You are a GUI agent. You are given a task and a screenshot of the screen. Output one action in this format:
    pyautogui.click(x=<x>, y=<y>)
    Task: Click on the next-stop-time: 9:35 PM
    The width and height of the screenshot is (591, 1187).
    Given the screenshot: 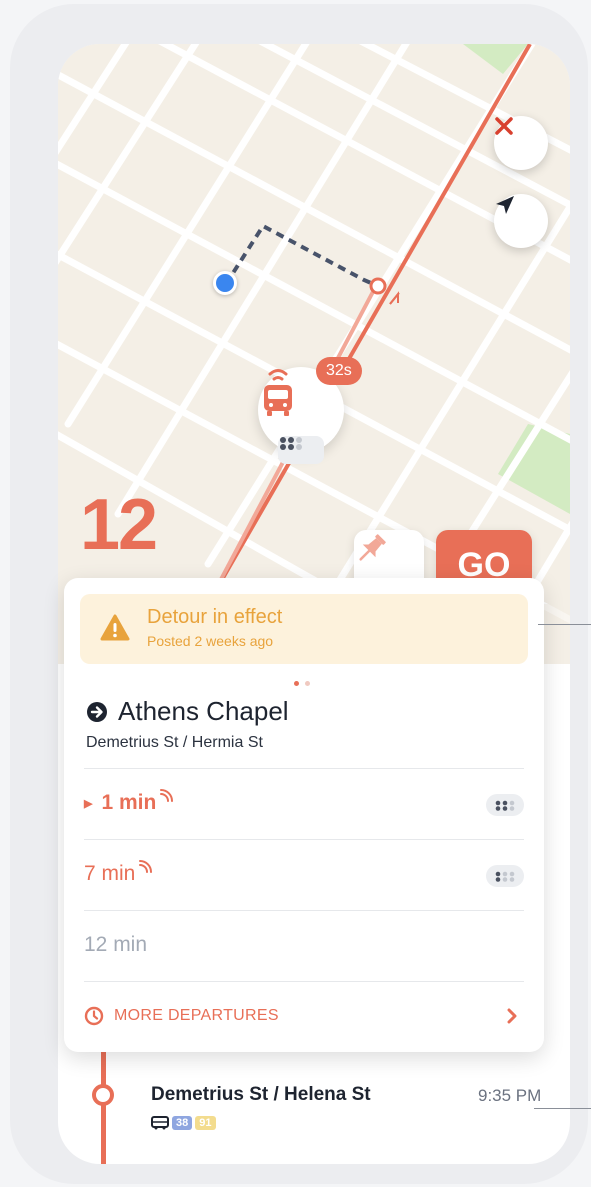 What is the action you would take?
    pyautogui.click(x=510, y=1095)
    